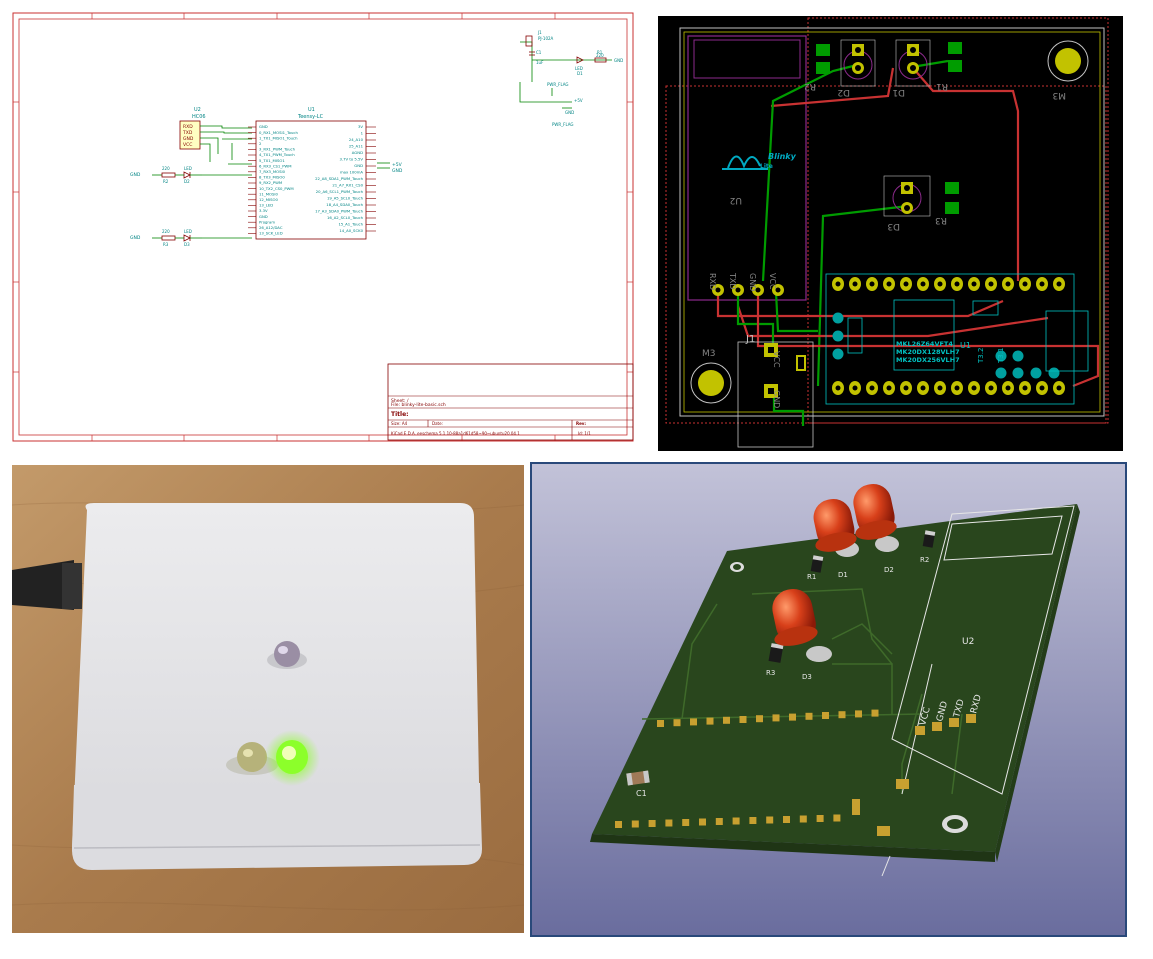 The width and height of the screenshot is (1153, 959). What do you see at coordinates (539, 32) in the screenshot?
I see `j1-ref: J1` at bounding box center [539, 32].